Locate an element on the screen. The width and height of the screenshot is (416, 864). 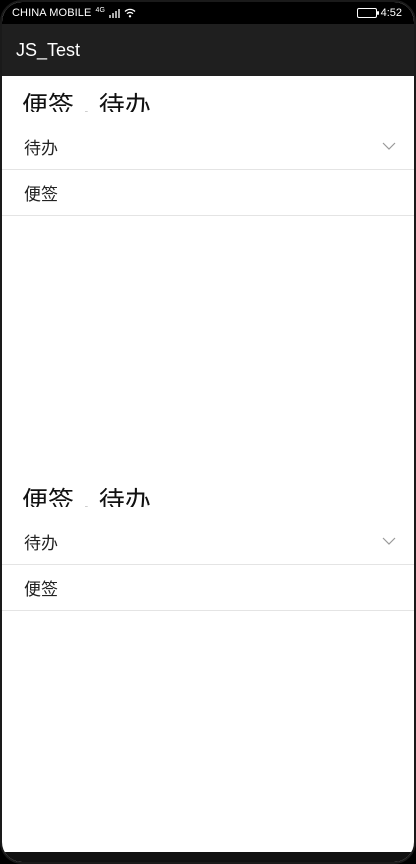
status-left: CHINA MOBILE 4G is located at coordinates (74, 13).